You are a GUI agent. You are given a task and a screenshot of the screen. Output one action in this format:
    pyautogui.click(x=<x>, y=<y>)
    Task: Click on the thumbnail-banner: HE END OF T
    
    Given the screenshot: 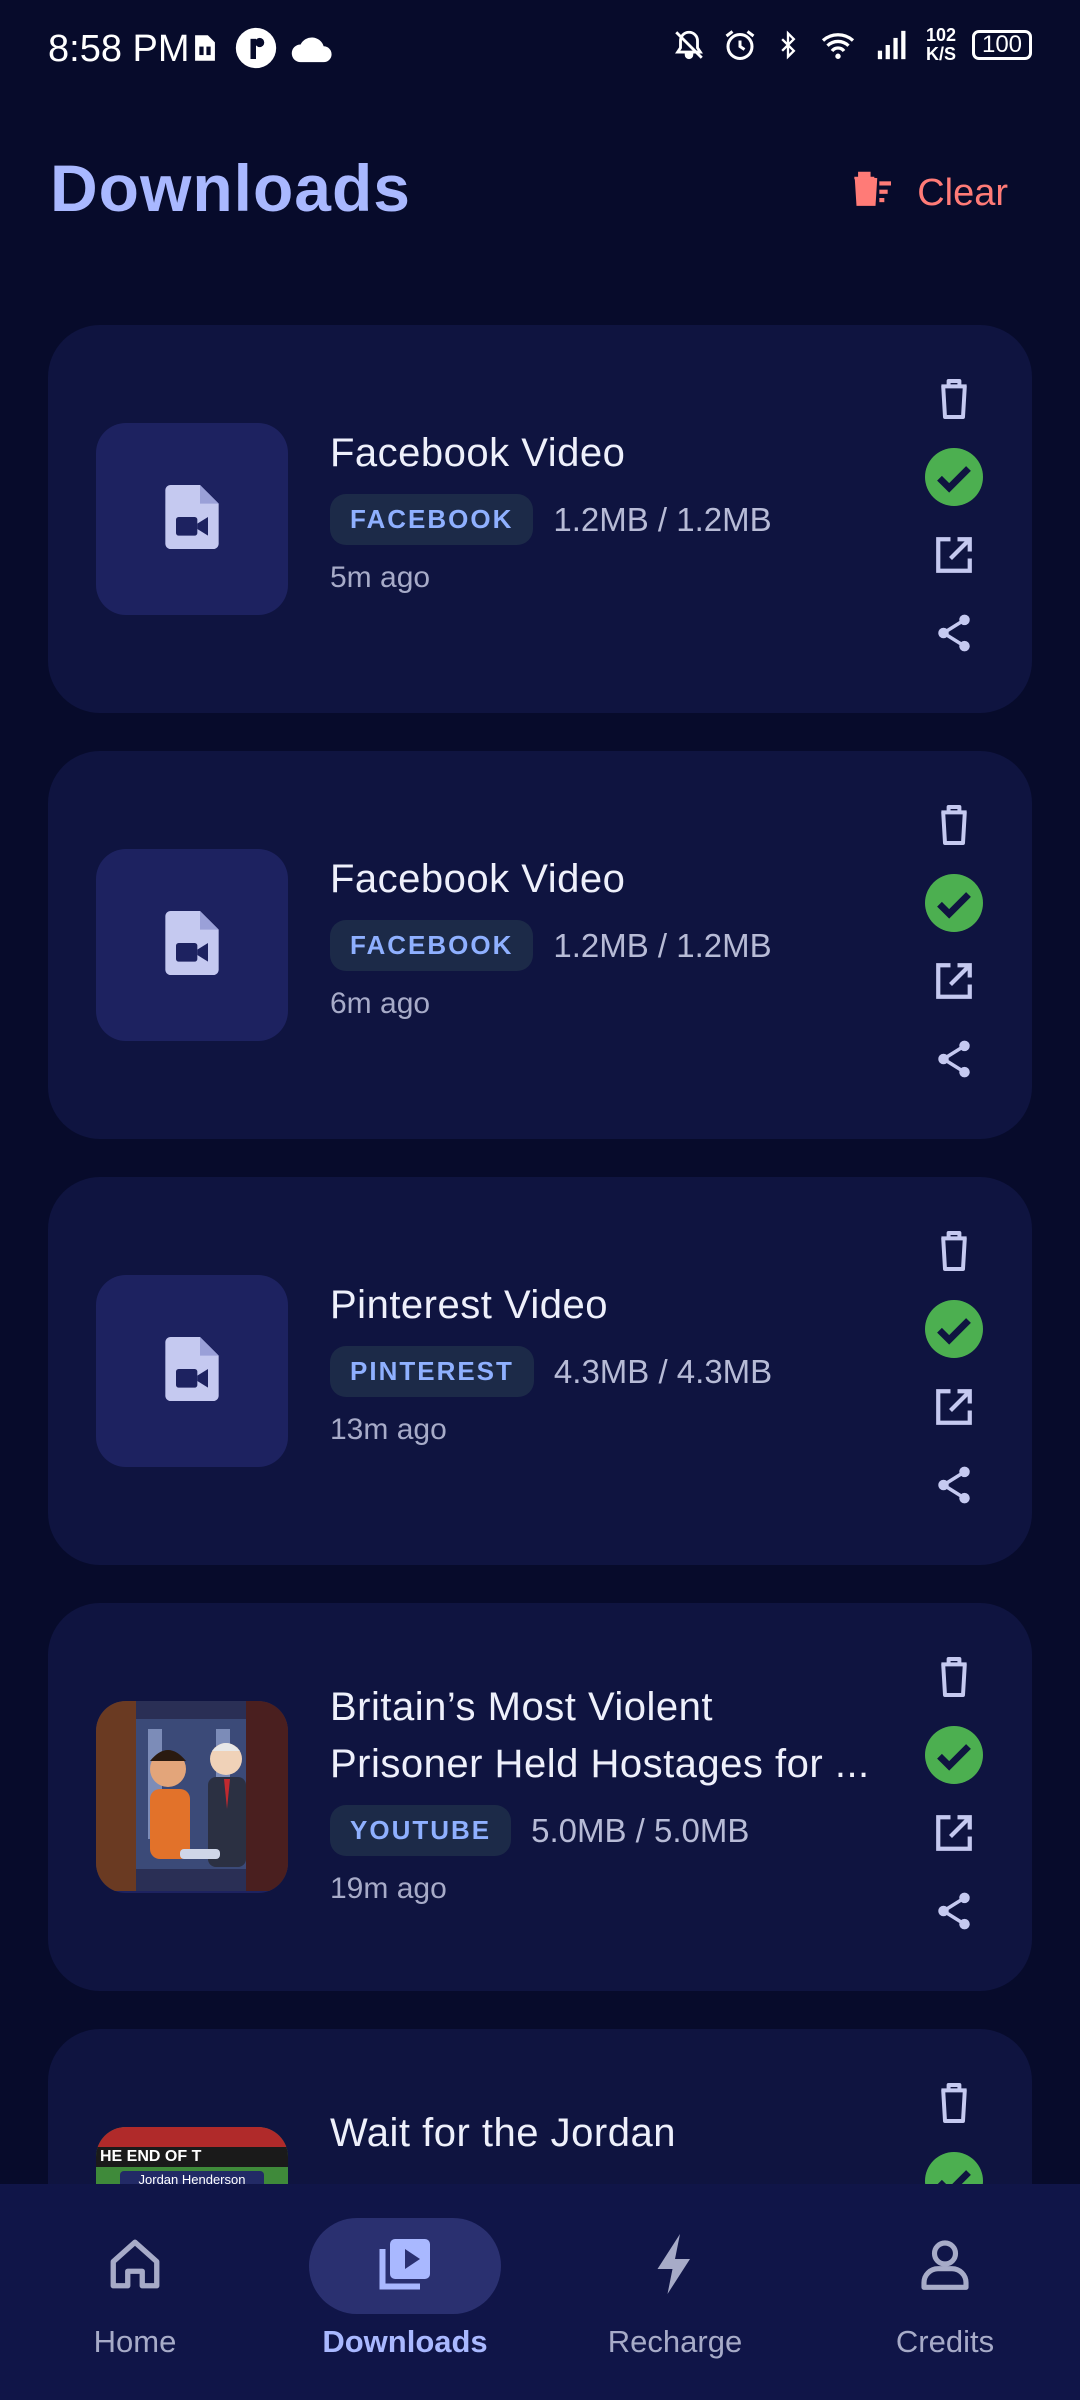 What is the action you would take?
    pyautogui.click(x=192, y=2157)
    